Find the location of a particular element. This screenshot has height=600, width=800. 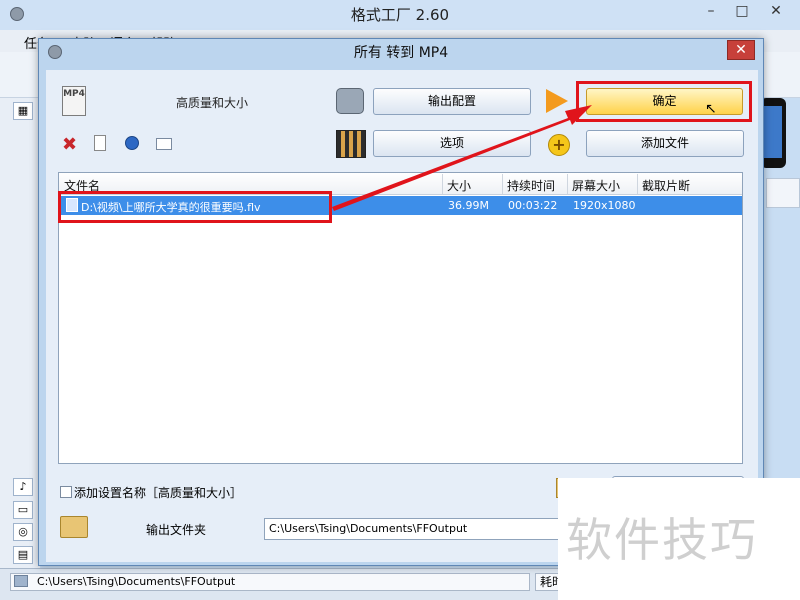

add-setting-name-checkbox is located at coordinates (66, 492).